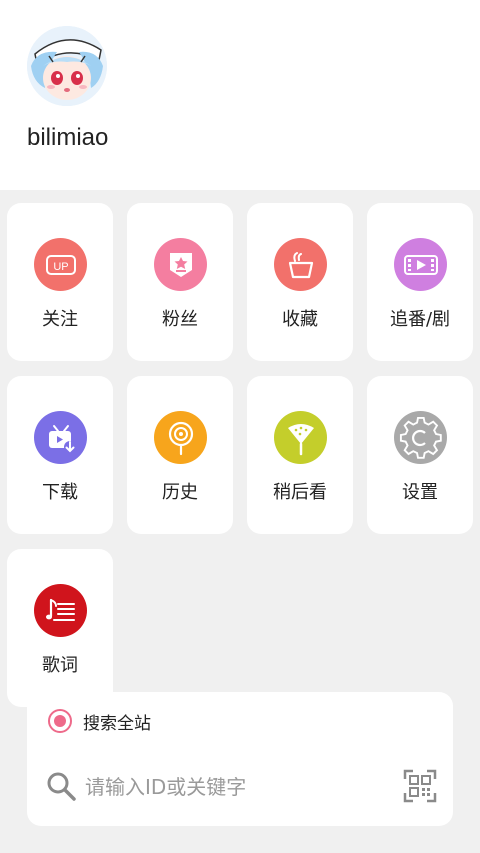 This screenshot has width=480, height=853. What do you see at coordinates (60, 610) in the screenshot?
I see `lyrics-icon` at bounding box center [60, 610].